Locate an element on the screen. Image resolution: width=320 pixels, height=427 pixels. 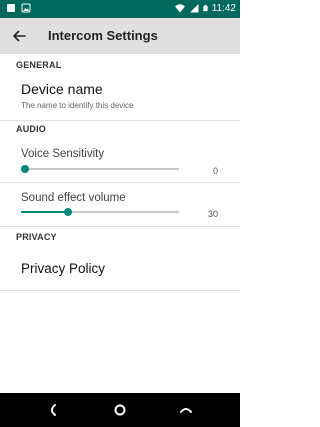
battery-icon is located at coordinates (205, 8).